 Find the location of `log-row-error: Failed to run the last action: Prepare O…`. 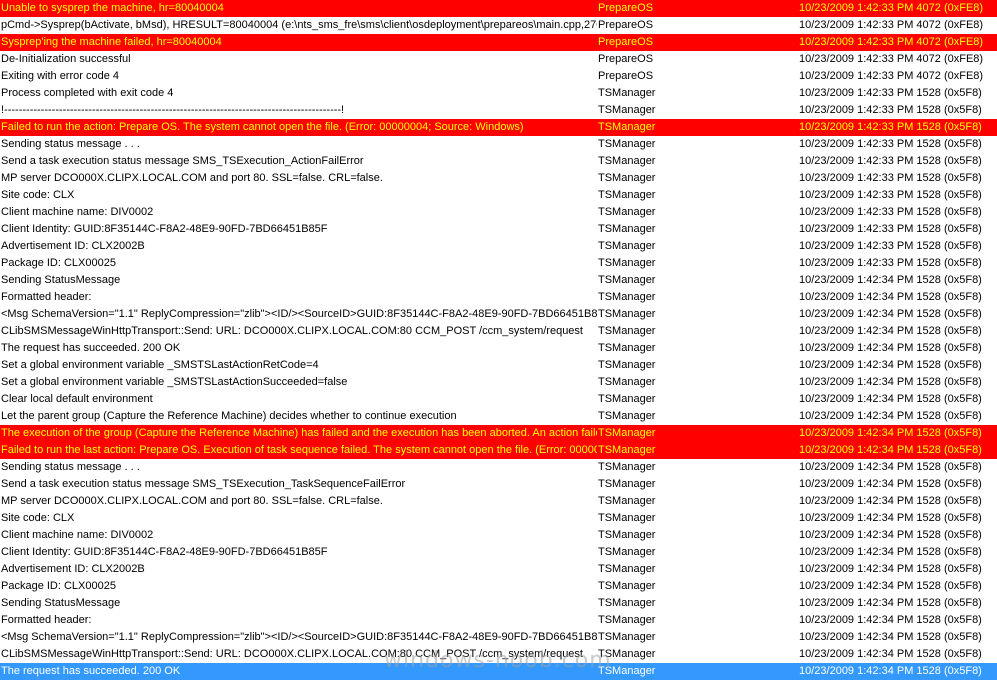

log-row-error: Failed to run the last action: Prepare O… is located at coordinates (498, 450).